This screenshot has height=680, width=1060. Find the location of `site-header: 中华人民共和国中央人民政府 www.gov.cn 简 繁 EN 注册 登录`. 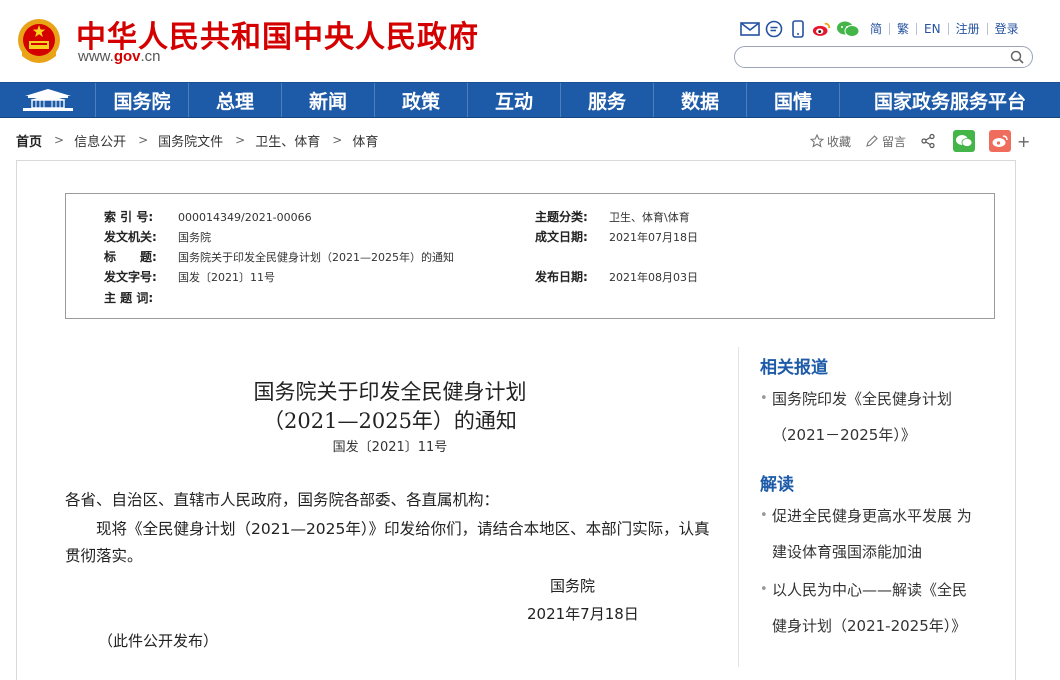

site-header: 中华人民共和国中央人民政府 www.gov.cn 简 繁 EN 注册 登录 is located at coordinates (530, 41).